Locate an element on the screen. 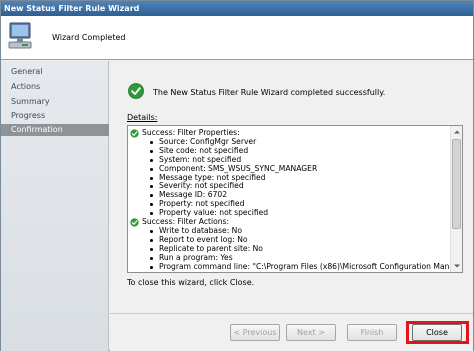  sidebar-item-label: Actions is located at coordinates (26, 86).